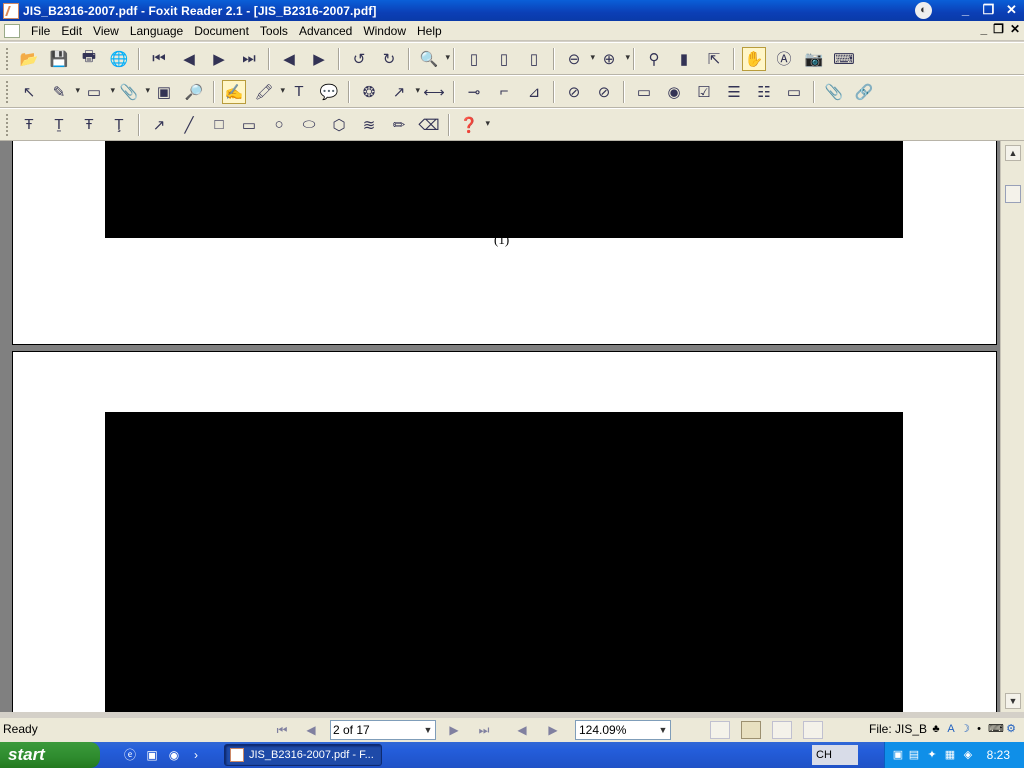 The image size is (1024, 768). I want to click on polygon-shape-icon: ⬡, so click(339, 125).